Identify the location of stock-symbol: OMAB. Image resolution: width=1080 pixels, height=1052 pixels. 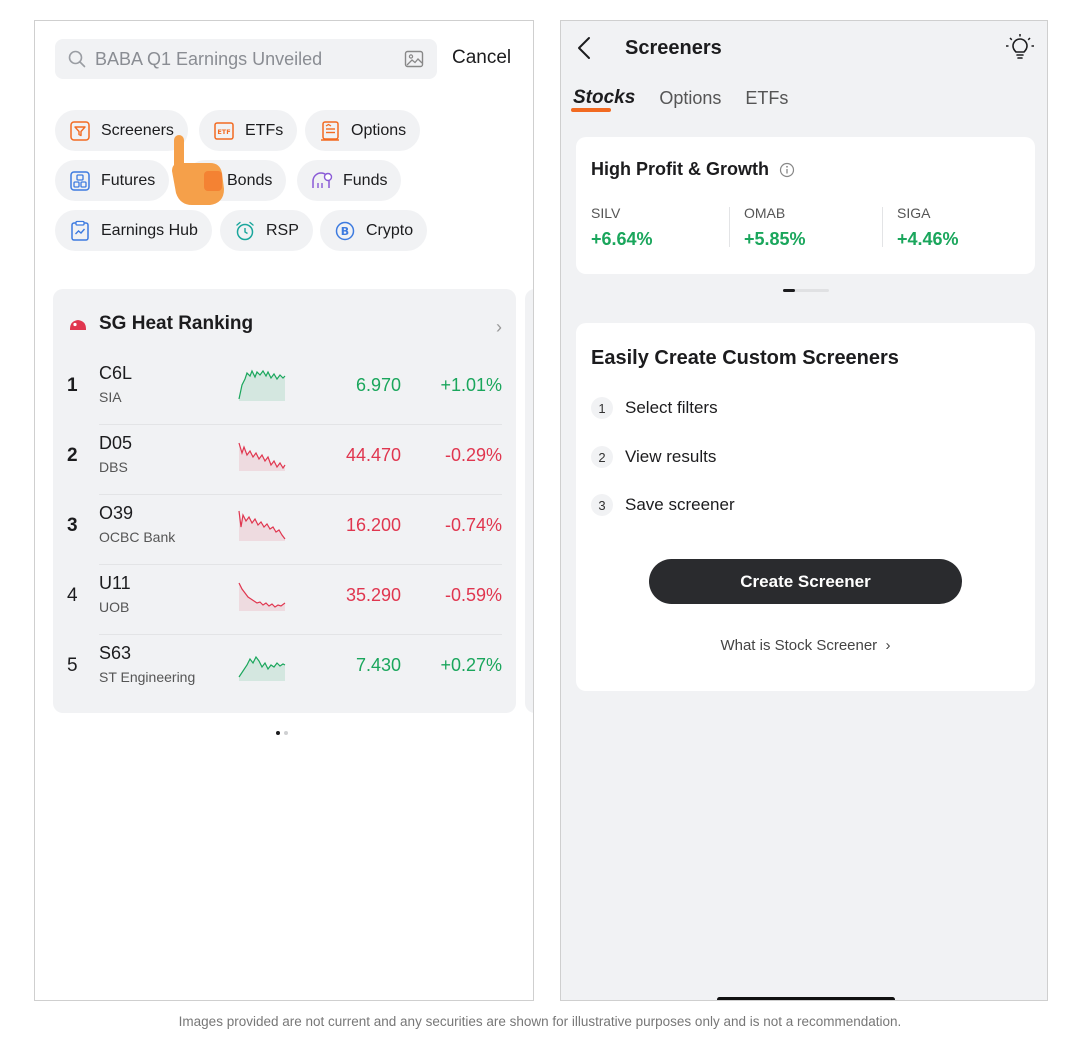
(765, 213).